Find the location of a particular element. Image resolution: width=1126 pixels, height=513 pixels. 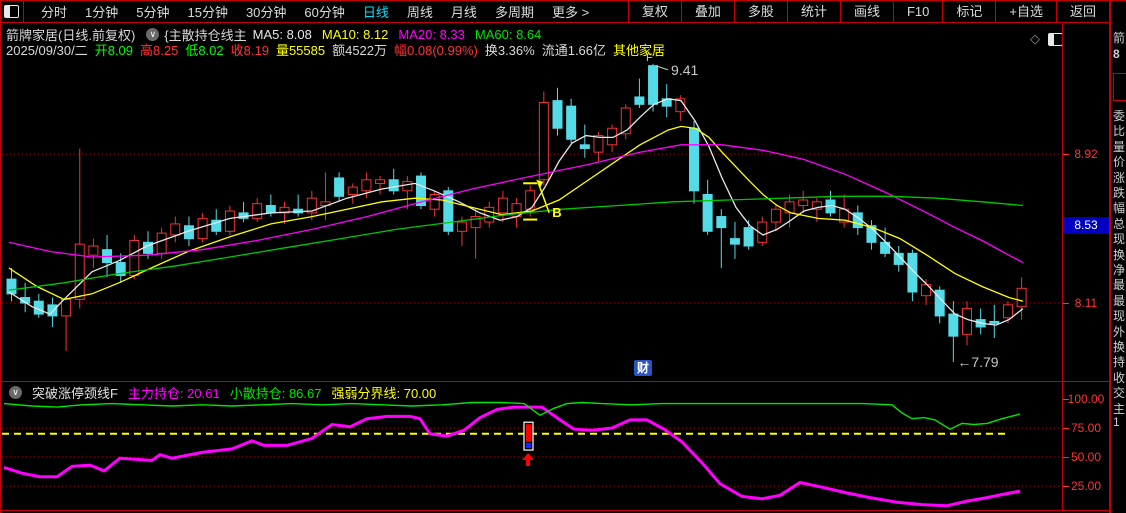

sub-header-label-0: 突破涨停颈线F is located at coordinates (75, 392).